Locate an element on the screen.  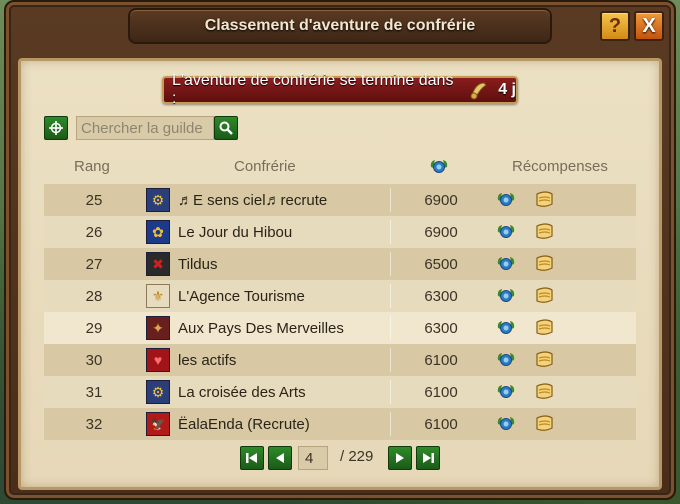
guild-search-input is located at coordinates (145, 128).